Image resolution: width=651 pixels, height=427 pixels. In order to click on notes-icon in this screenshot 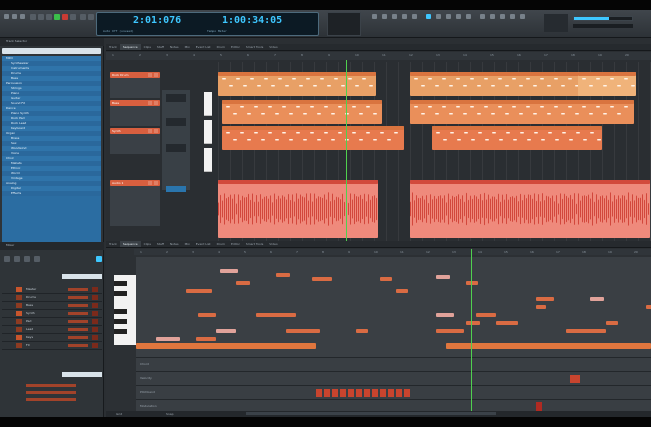, I will do `click(522, 16)`.